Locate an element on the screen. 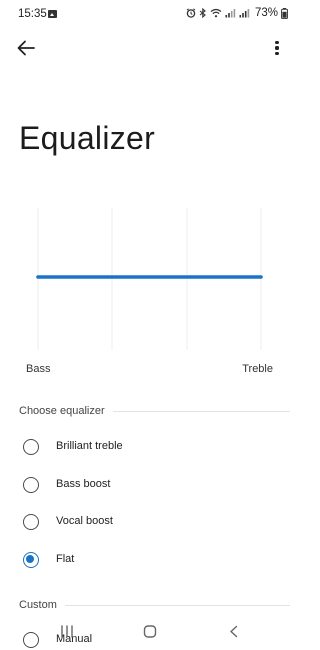 Image resolution: width=320 pixels, height=650 pixels. system-nav-bar is located at coordinates (150, 631).